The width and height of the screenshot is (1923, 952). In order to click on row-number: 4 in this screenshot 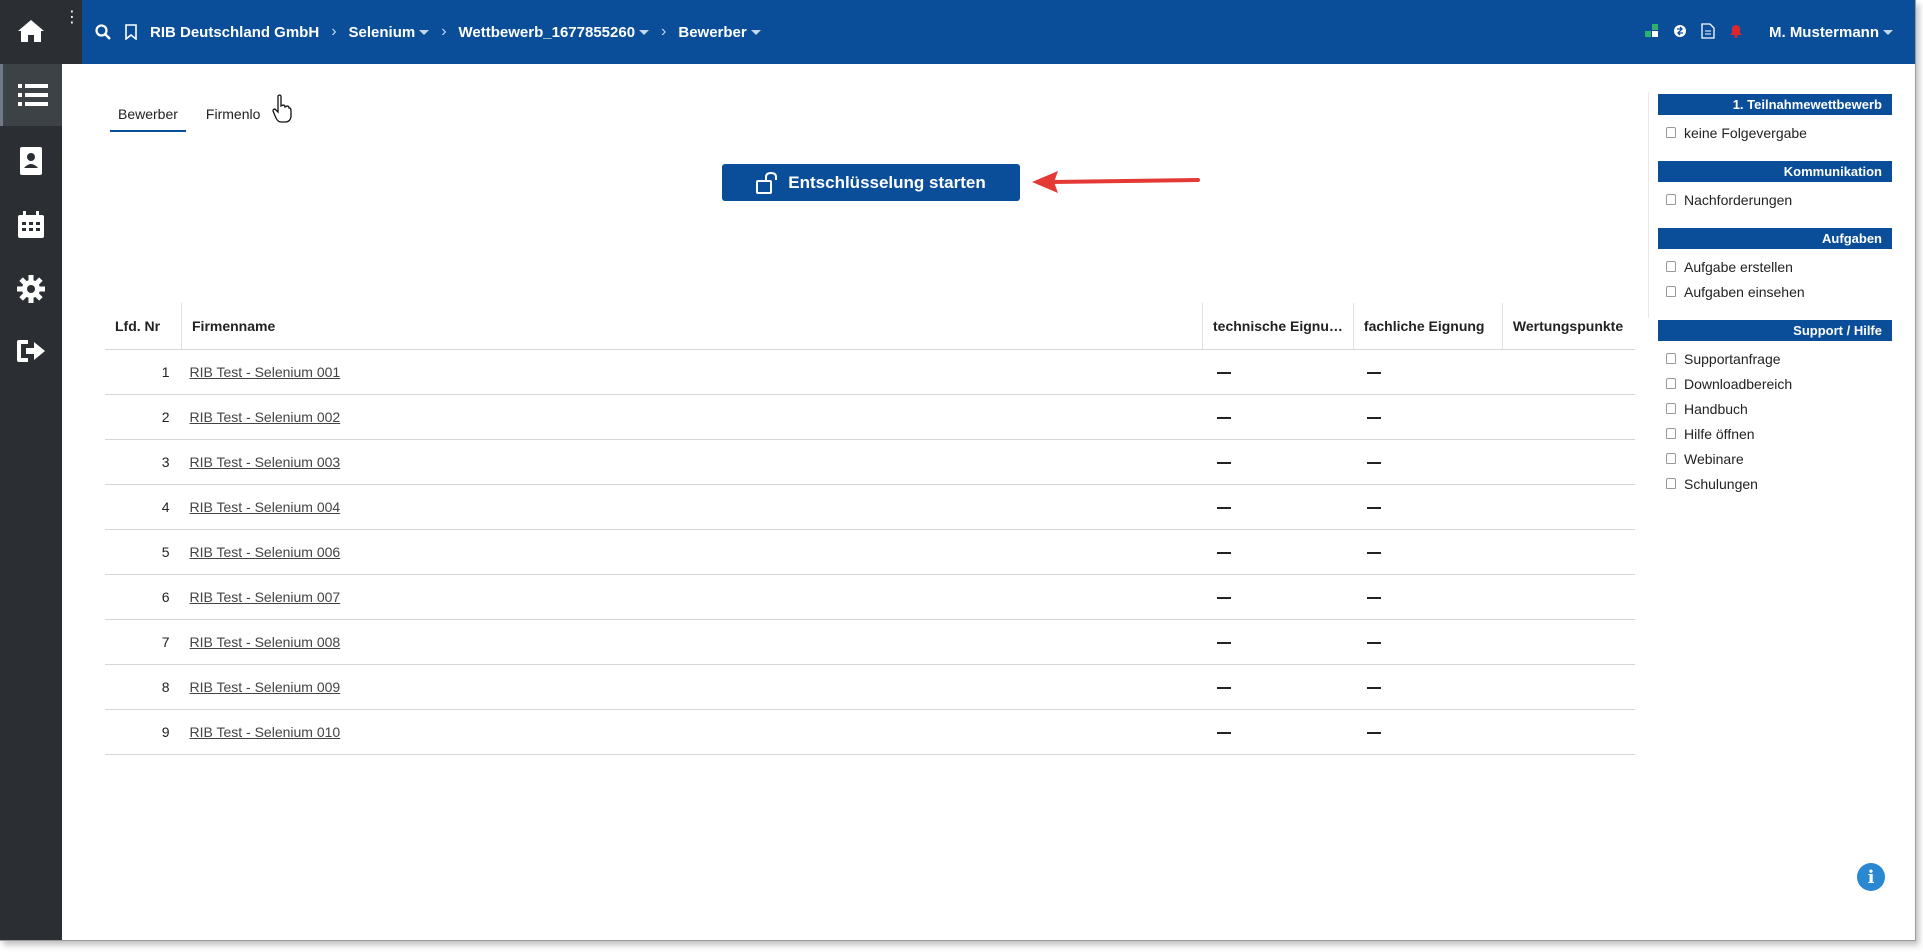, I will do `click(143, 507)`.